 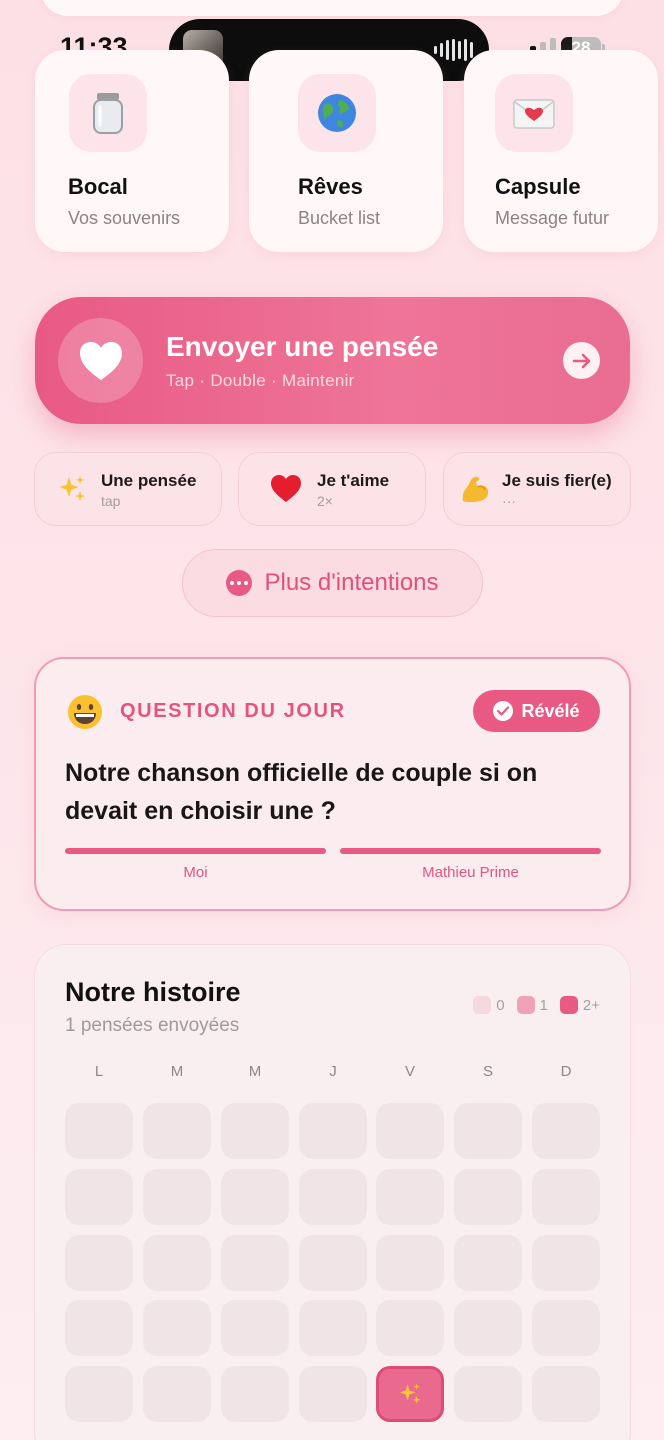 I want to click on chip-title: Une pensée, so click(x=149, y=480).